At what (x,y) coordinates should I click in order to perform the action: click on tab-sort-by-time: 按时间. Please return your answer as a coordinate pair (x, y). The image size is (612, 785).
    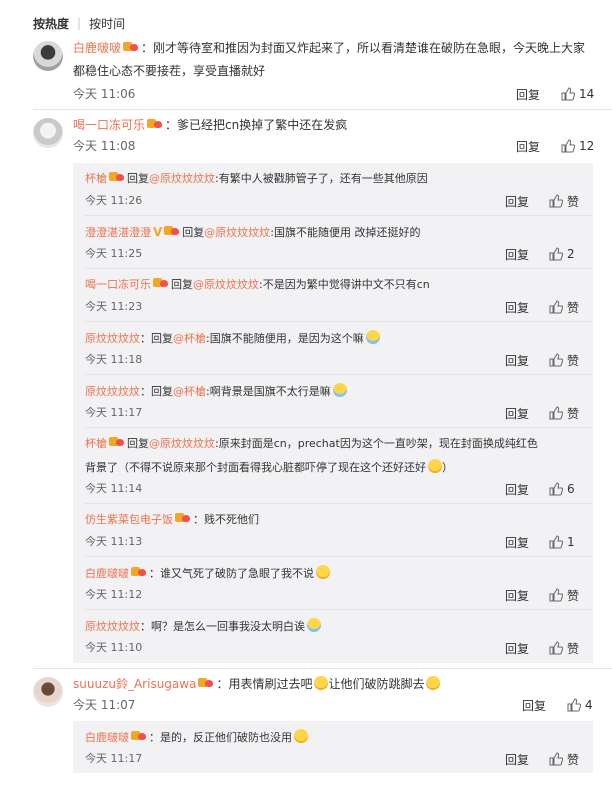
    Looking at the image, I should click on (107, 23).